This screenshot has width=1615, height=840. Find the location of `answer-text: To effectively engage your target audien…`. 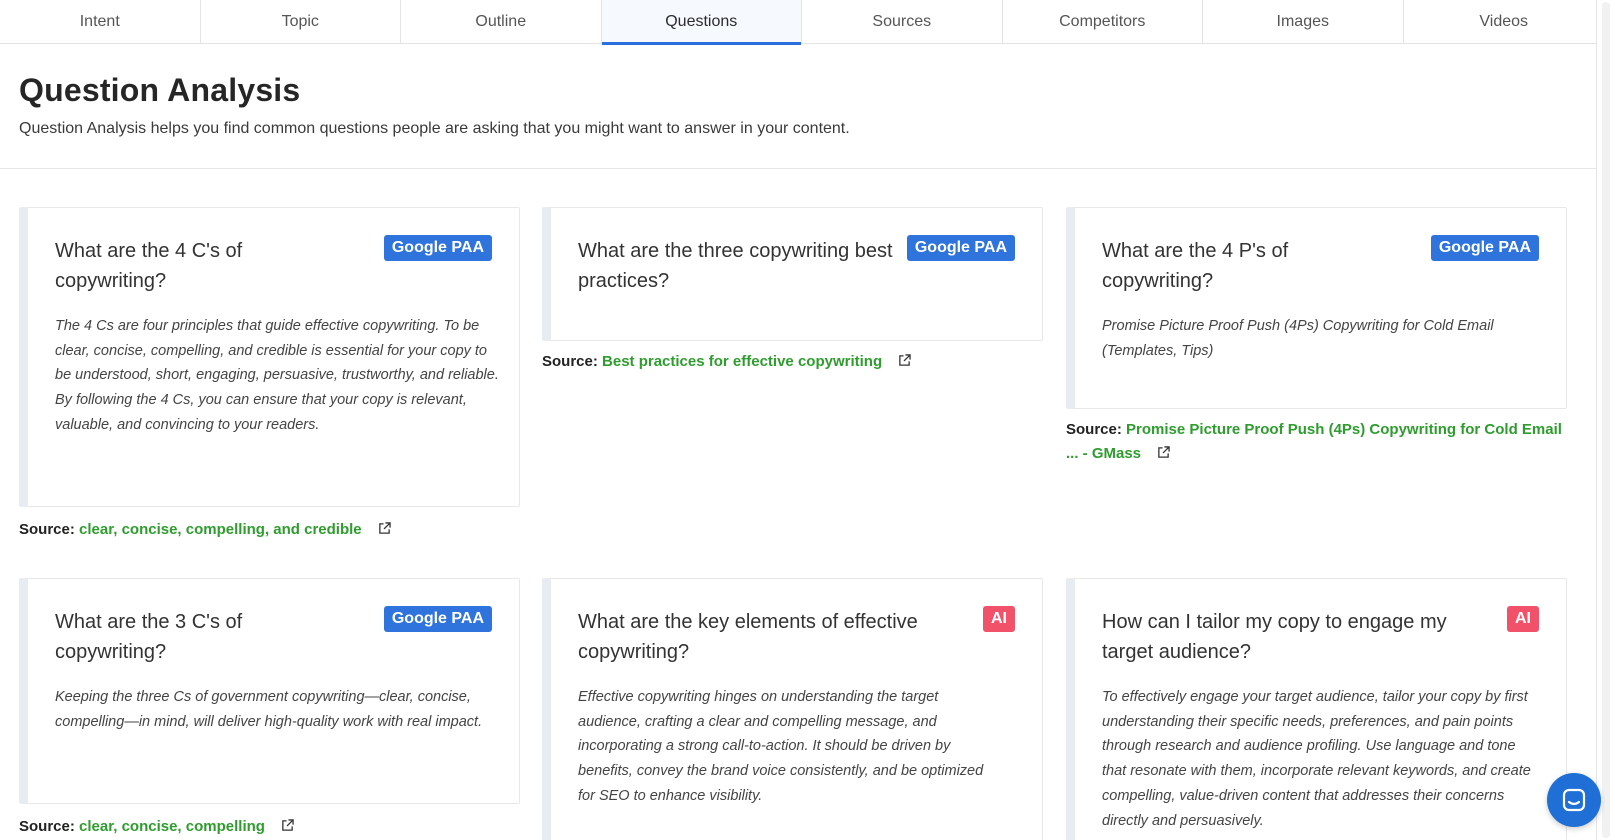

answer-text: To effectively engage your target audien… is located at coordinates (1316, 759).